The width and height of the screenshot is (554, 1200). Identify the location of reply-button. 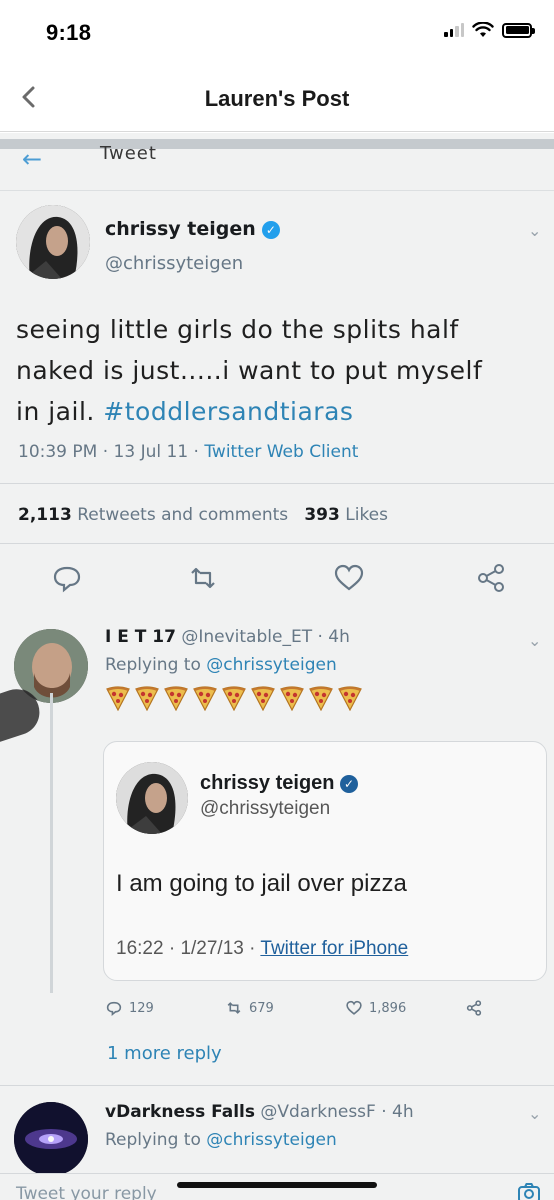
(67, 578).